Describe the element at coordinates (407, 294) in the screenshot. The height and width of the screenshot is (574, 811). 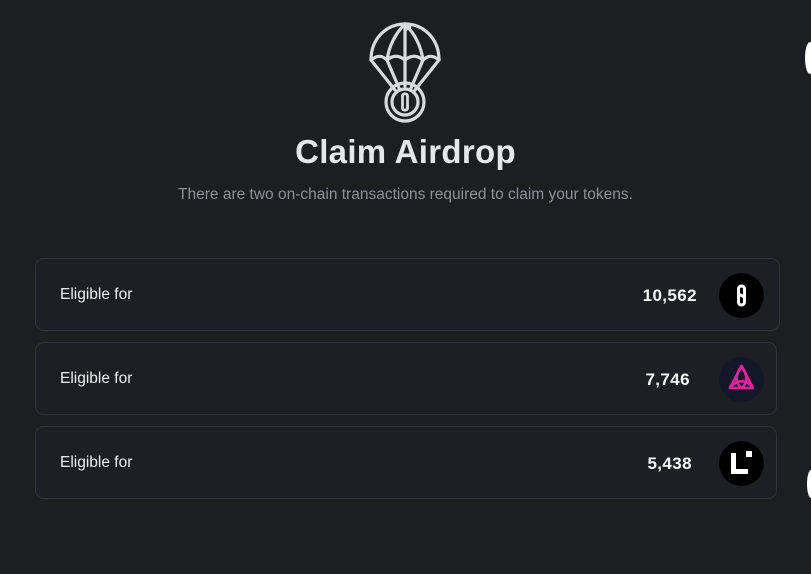
I see `allocation-row-1: Eligible for 10,562` at that location.